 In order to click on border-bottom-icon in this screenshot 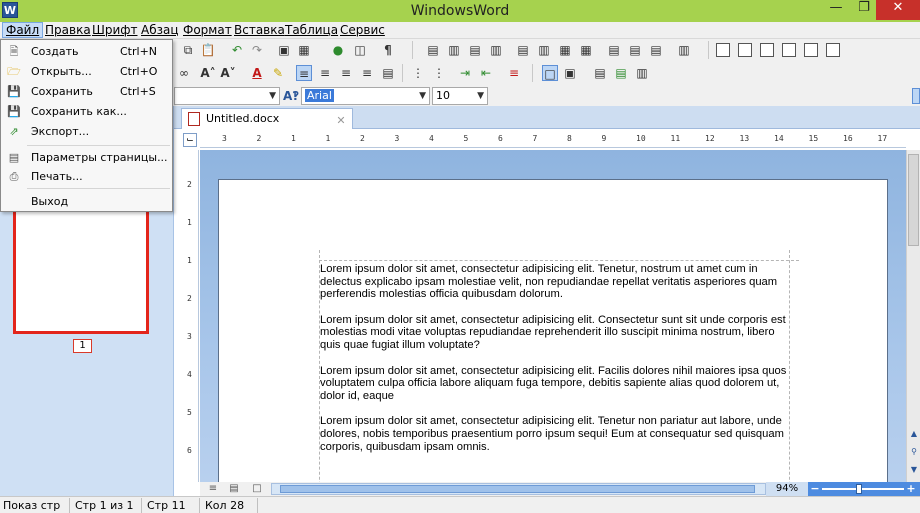, I will do `click(833, 50)`.